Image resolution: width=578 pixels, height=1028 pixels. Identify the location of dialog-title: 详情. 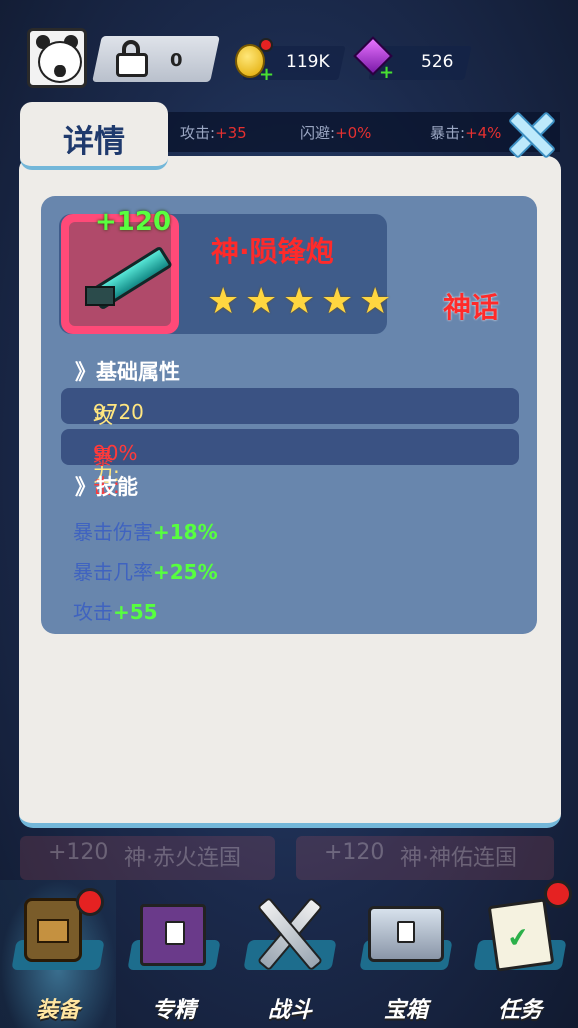
(94, 142).